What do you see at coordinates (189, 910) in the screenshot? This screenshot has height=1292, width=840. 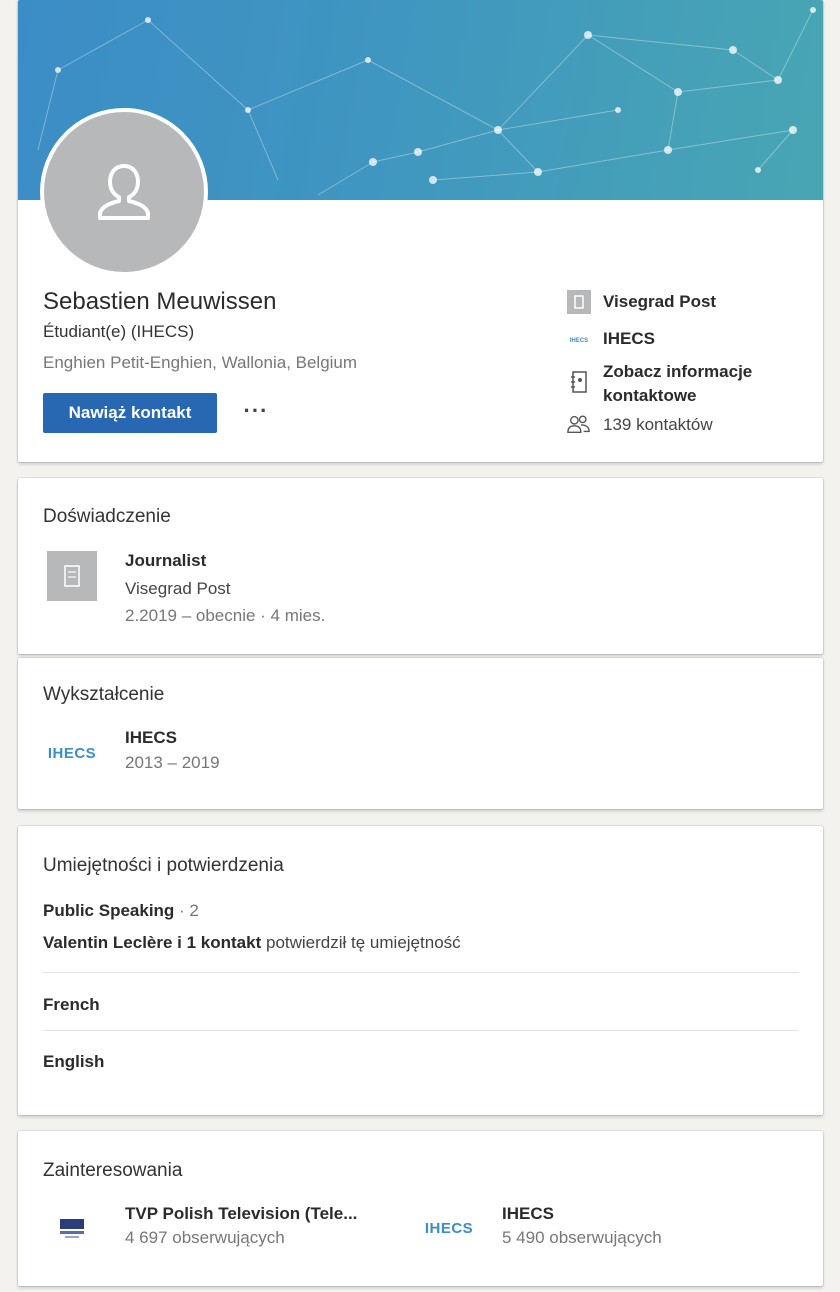 I see `endorsement-count: · 2` at bounding box center [189, 910].